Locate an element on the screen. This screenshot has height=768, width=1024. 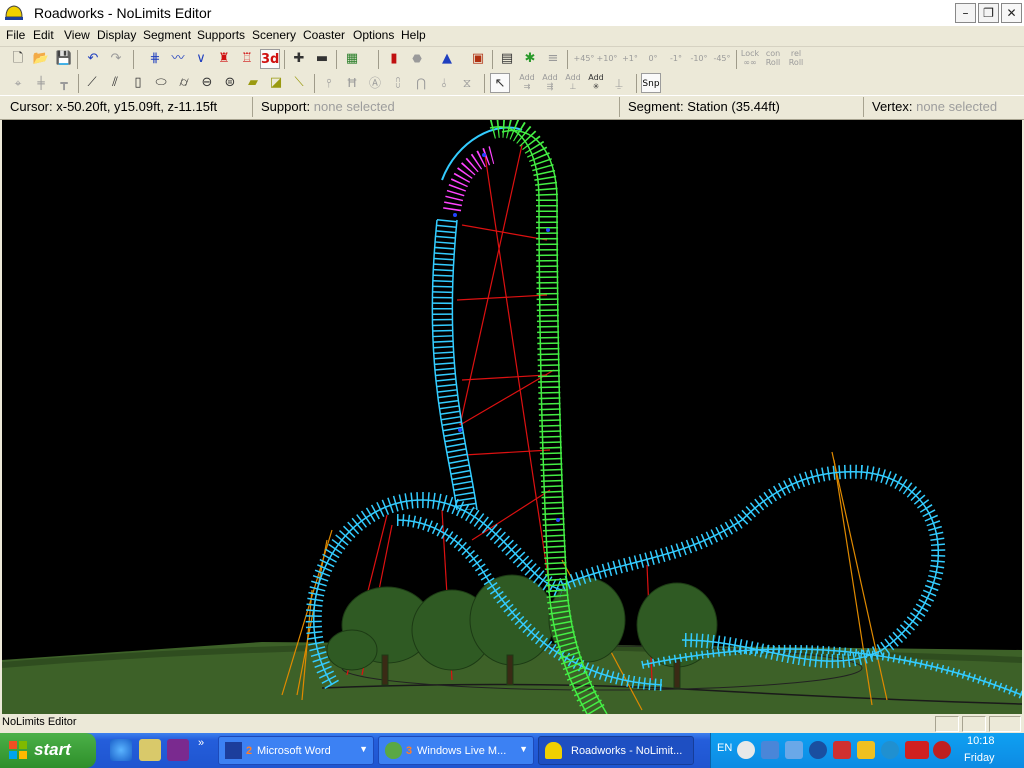
undo-icon: ↶ is located at coordinates (93, 59).